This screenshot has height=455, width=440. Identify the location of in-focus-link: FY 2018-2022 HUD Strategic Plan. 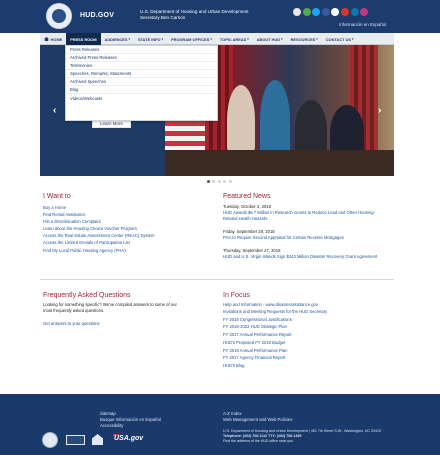
(255, 326).